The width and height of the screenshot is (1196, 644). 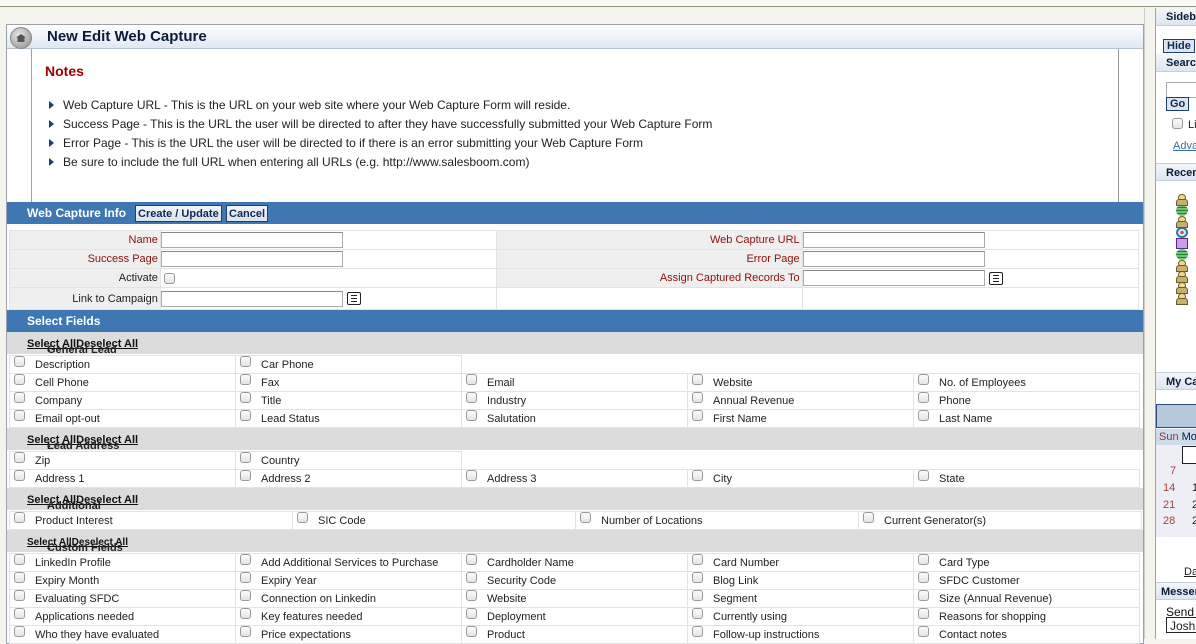 What do you see at coordinates (1026, 562) in the screenshot?
I see `field-option: Card Type` at bounding box center [1026, 562].